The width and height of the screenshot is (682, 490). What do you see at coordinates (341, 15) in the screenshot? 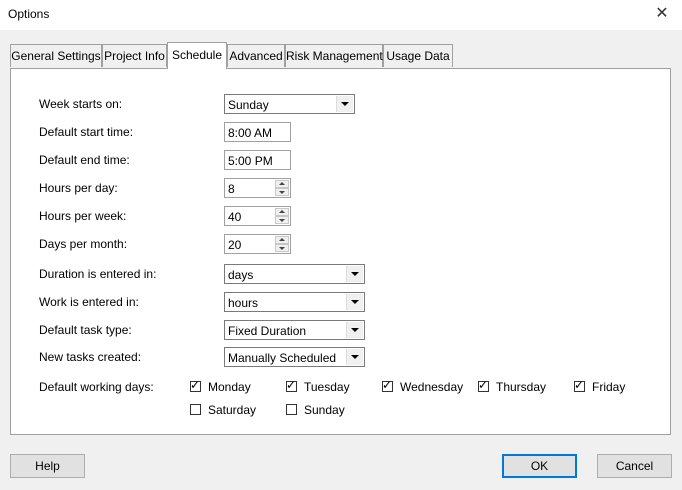
I see `title-bar: Options ✕` at bounding box center [341, 15].